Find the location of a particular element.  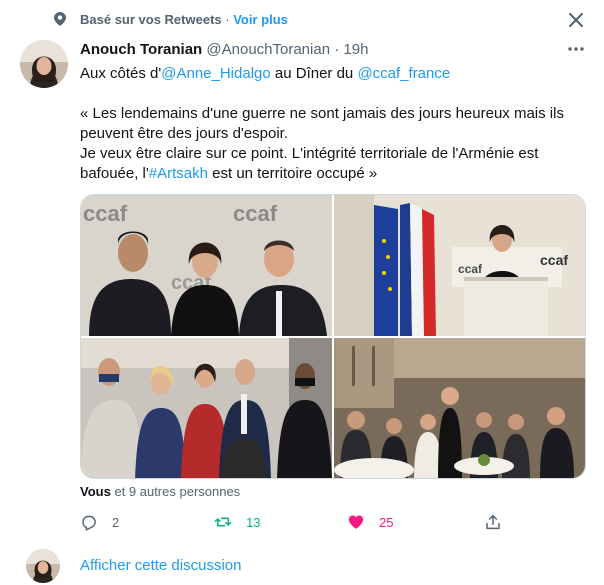

context-label: Basé sur vos Retweets is located at coordinates (151, 19).